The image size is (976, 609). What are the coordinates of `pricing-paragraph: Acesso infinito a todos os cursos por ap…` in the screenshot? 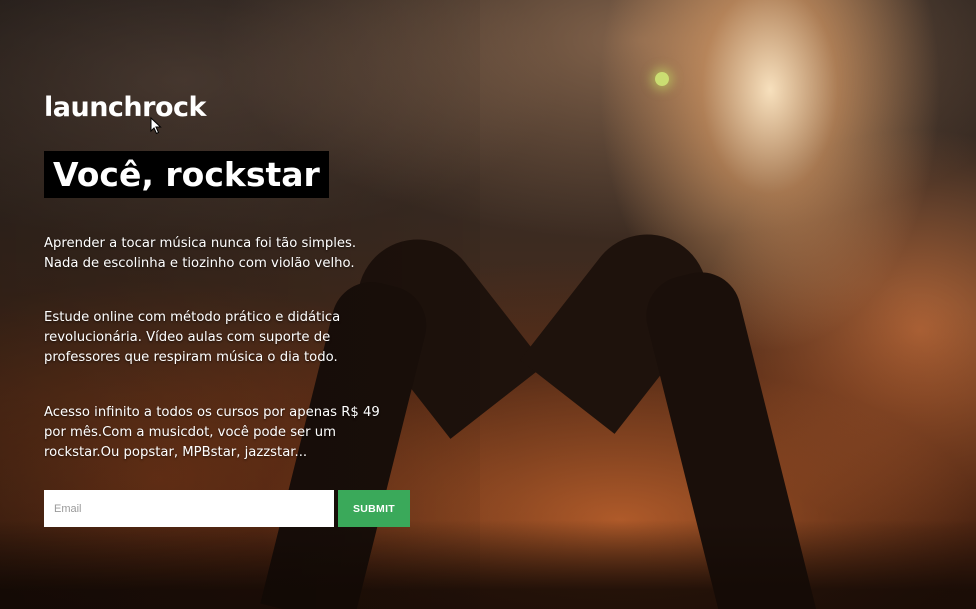 It's located at (234, 433).